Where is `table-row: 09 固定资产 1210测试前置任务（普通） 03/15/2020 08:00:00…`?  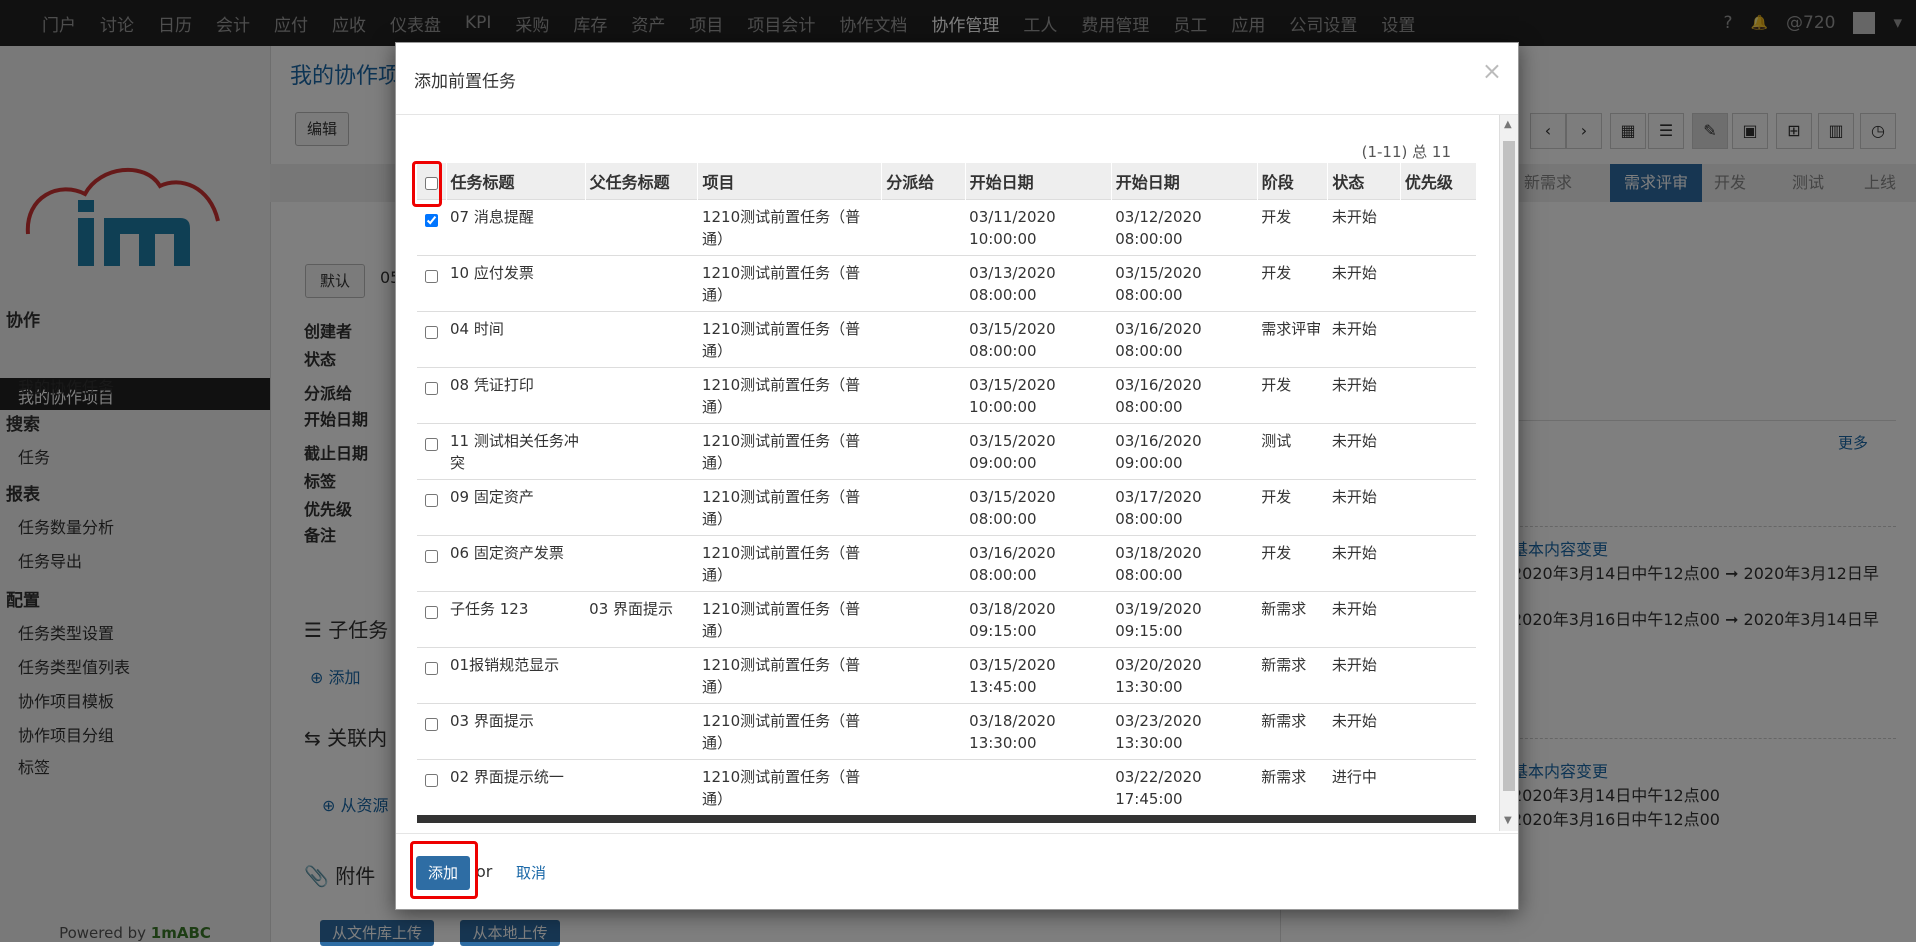
table-row: 09 固定资产 1210测试前置任务（普通） 03/15/2020 08:00:00… is located at coordinates (946, 507).